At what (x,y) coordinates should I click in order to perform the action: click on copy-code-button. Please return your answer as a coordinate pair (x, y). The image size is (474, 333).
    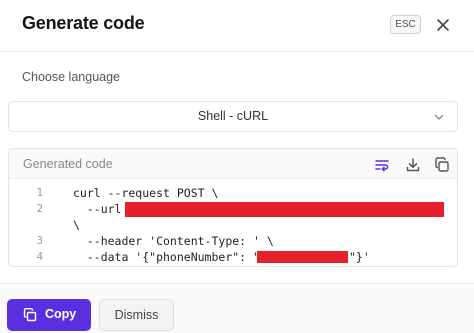
    Looking at the image, I should click on (442, 165).